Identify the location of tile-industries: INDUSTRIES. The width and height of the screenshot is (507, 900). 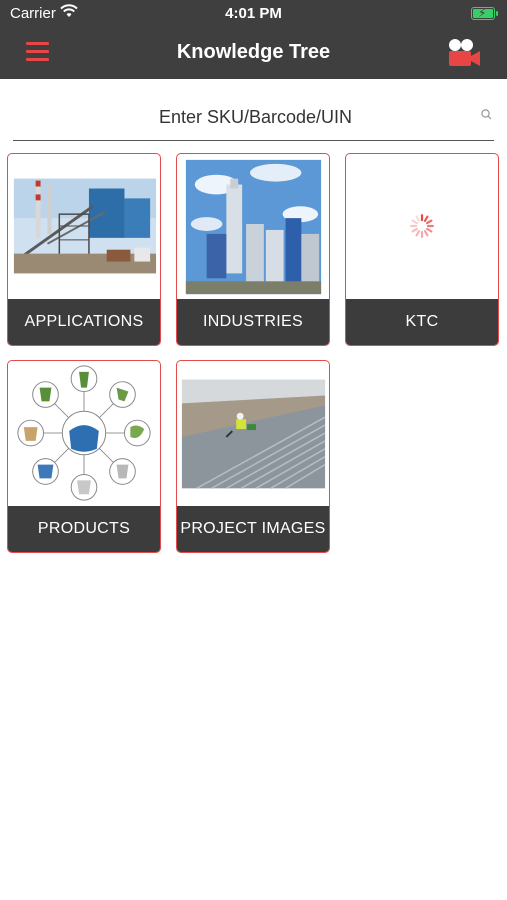
(253, 249).